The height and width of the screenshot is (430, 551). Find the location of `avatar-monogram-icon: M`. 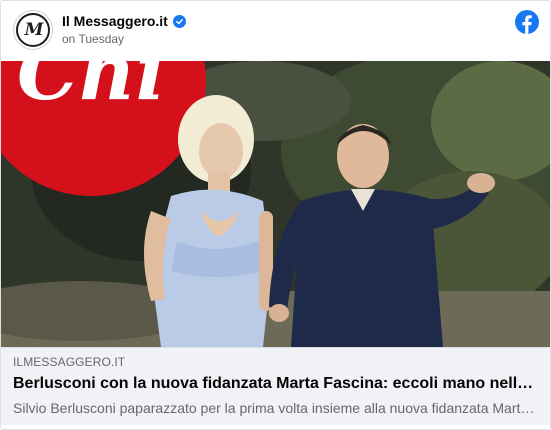

avatar-monogram-icon: M is located at coordinates (33, 30).